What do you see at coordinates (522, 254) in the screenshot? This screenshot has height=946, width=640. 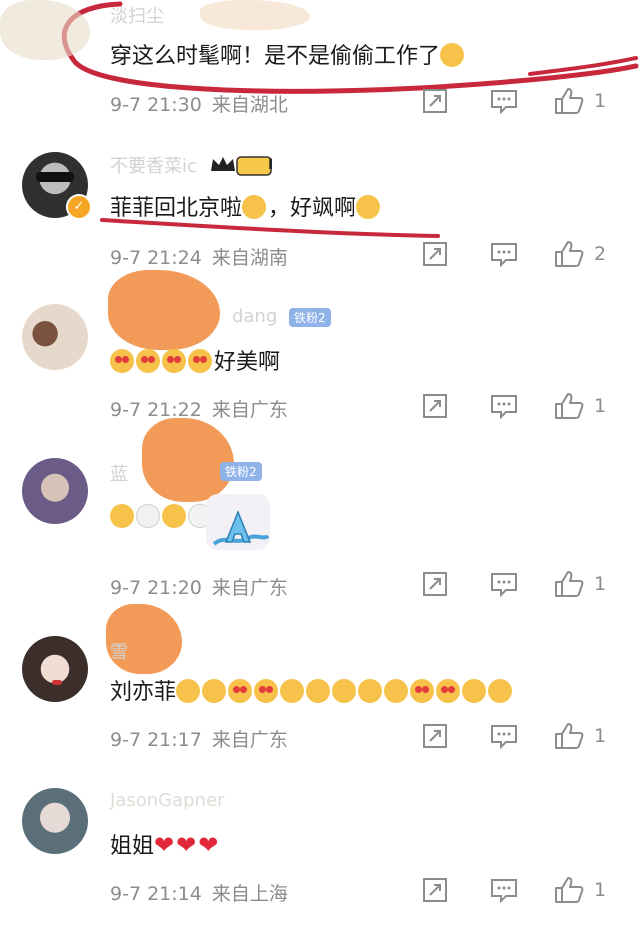 I see `comment-actions: 2` at bounding box center [522, 254].